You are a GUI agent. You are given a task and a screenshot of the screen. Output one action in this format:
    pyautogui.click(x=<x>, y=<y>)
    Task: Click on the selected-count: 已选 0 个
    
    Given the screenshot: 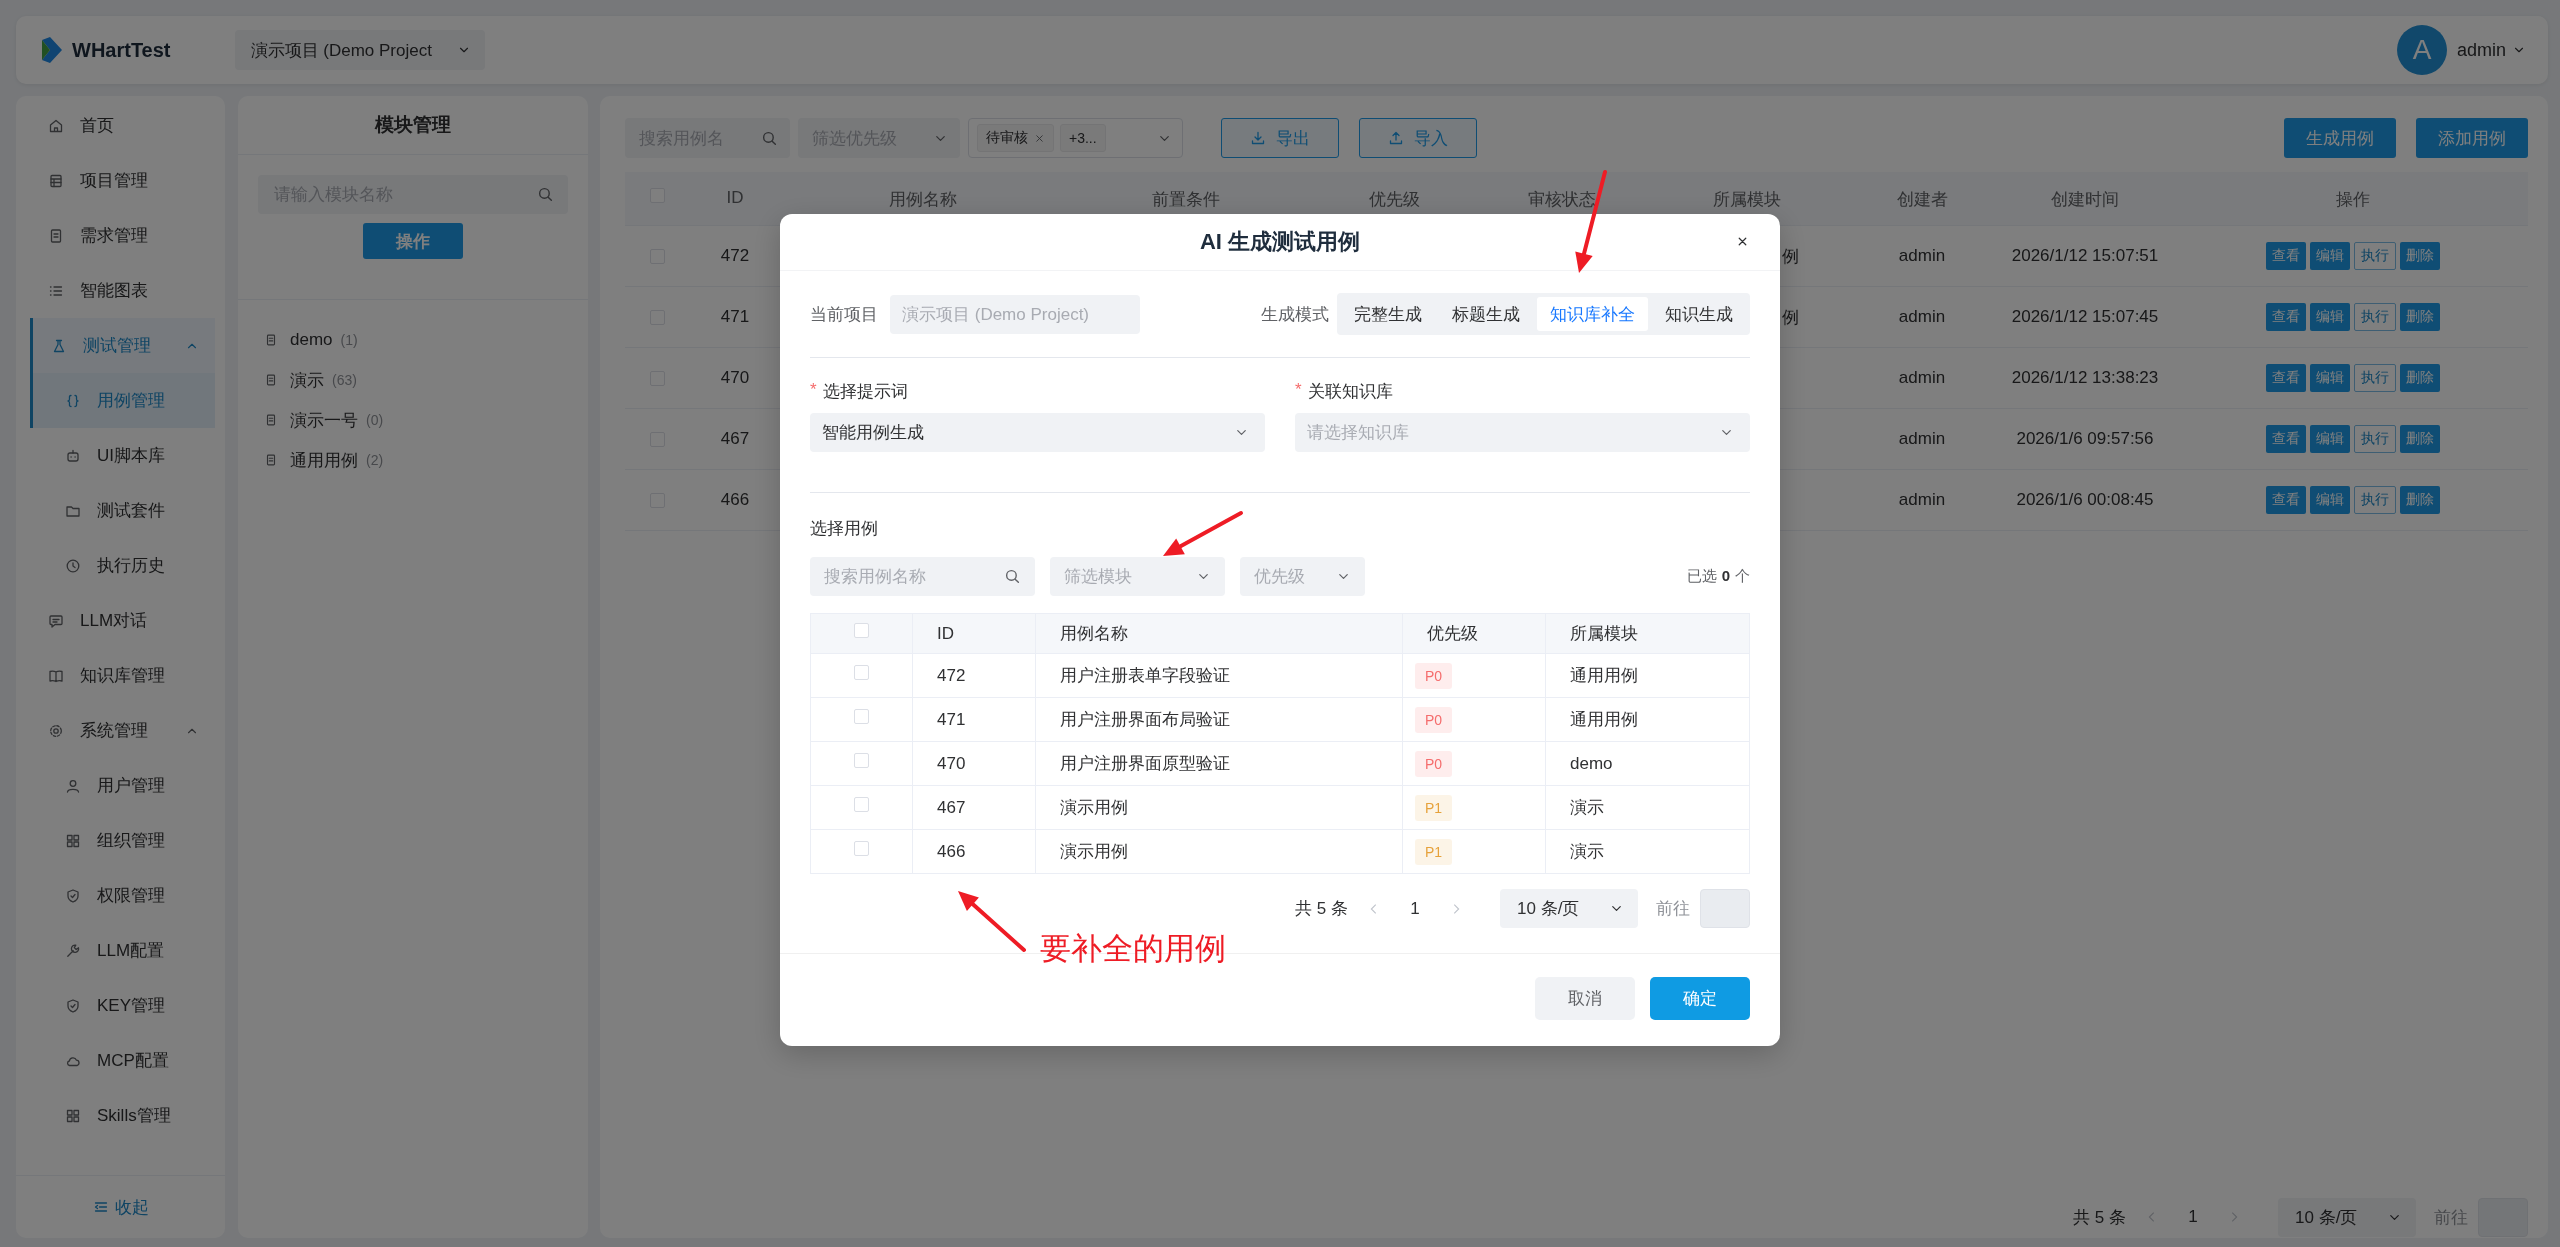 What is the action you would take?
    pyautogui.click(x=1718, y=576)
    